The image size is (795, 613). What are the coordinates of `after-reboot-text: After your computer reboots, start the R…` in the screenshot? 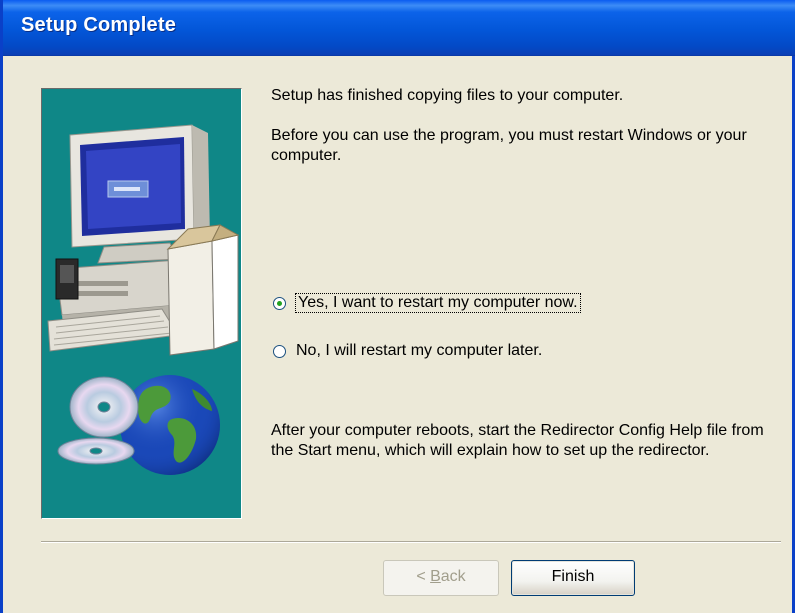 It's located at (517, 440).